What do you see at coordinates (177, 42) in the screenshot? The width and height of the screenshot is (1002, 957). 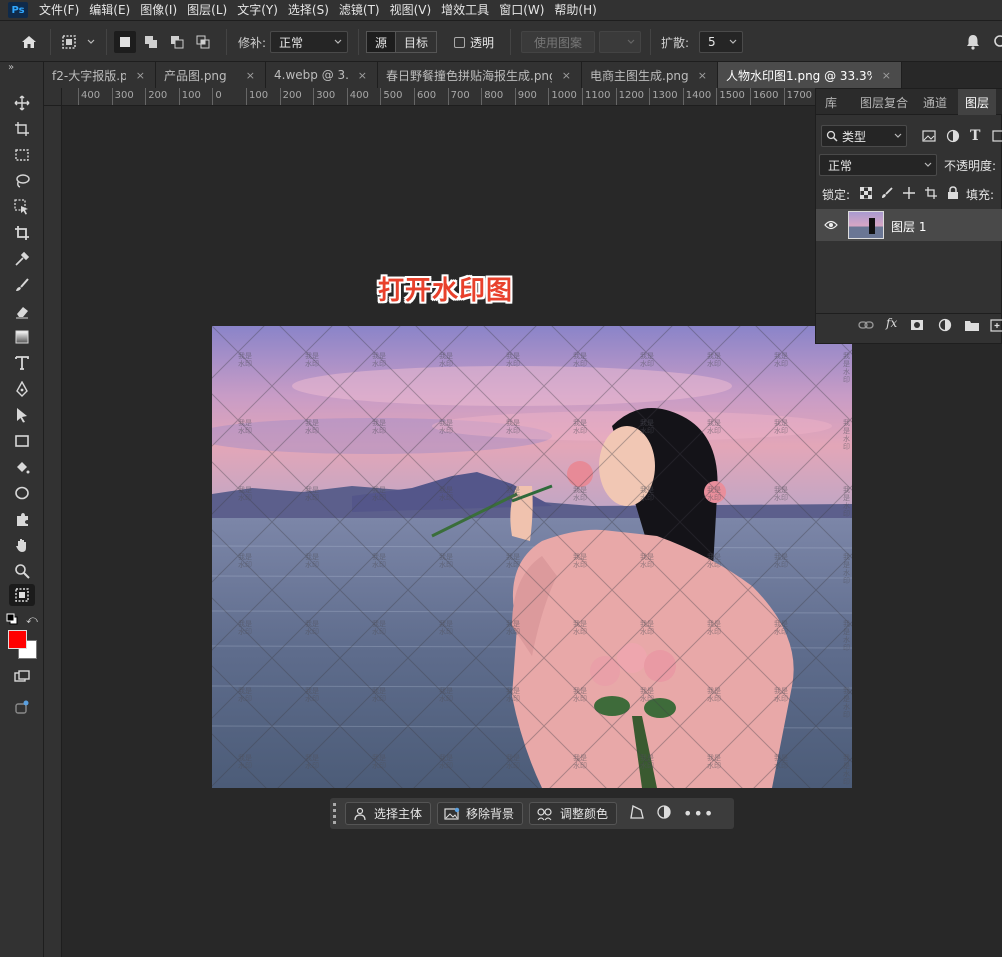 I see `subtract-selection-button` at bounding box center [177, 42].